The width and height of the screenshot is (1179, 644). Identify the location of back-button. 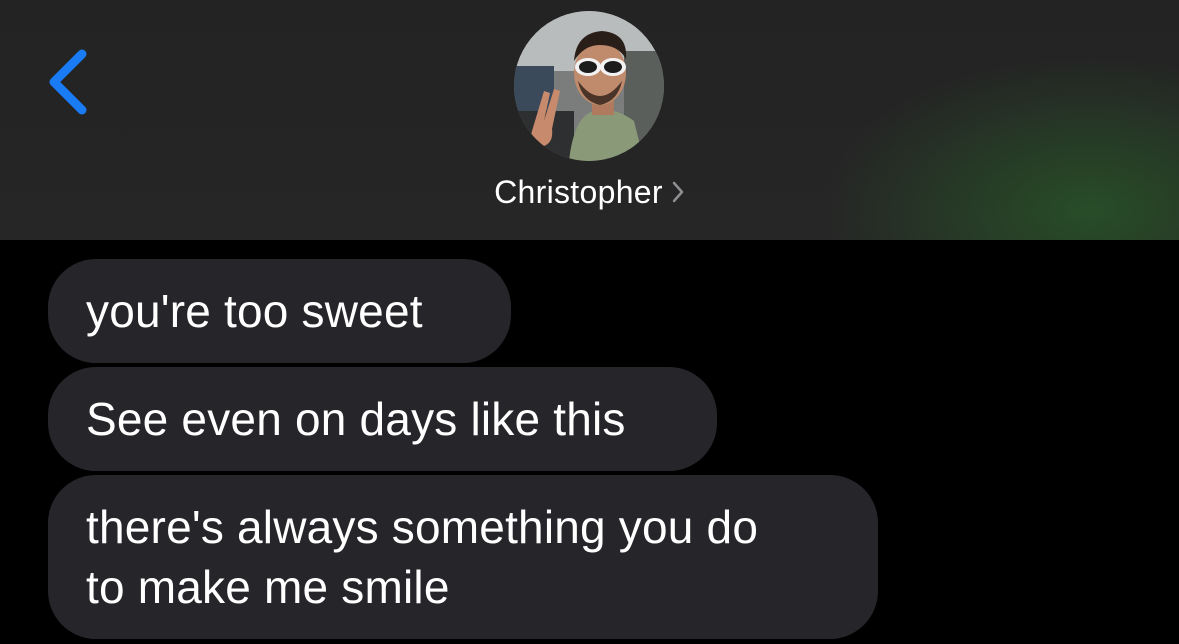
(70, 82).